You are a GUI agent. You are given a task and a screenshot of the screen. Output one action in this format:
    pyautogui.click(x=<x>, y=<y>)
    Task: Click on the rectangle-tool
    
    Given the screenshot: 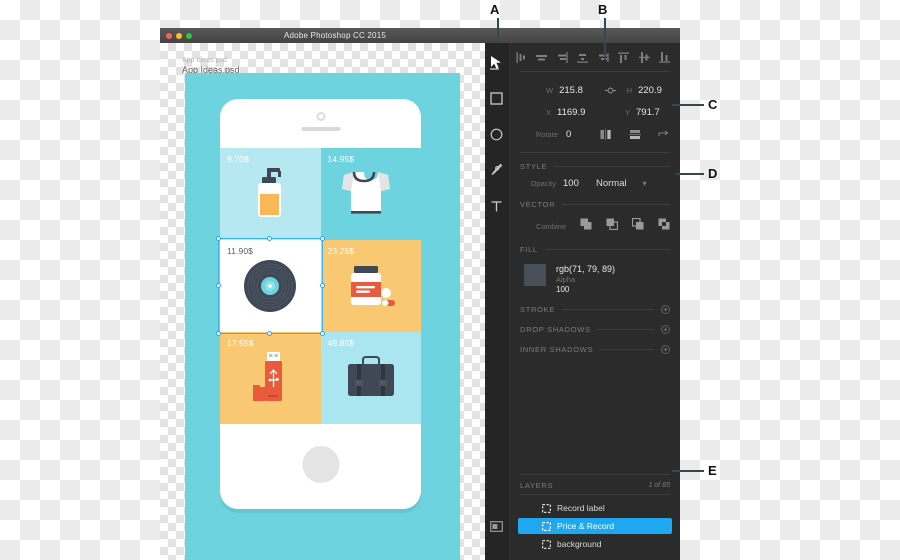 What is the action you would take?
    pyautogui.click(x=496, y=98)
    